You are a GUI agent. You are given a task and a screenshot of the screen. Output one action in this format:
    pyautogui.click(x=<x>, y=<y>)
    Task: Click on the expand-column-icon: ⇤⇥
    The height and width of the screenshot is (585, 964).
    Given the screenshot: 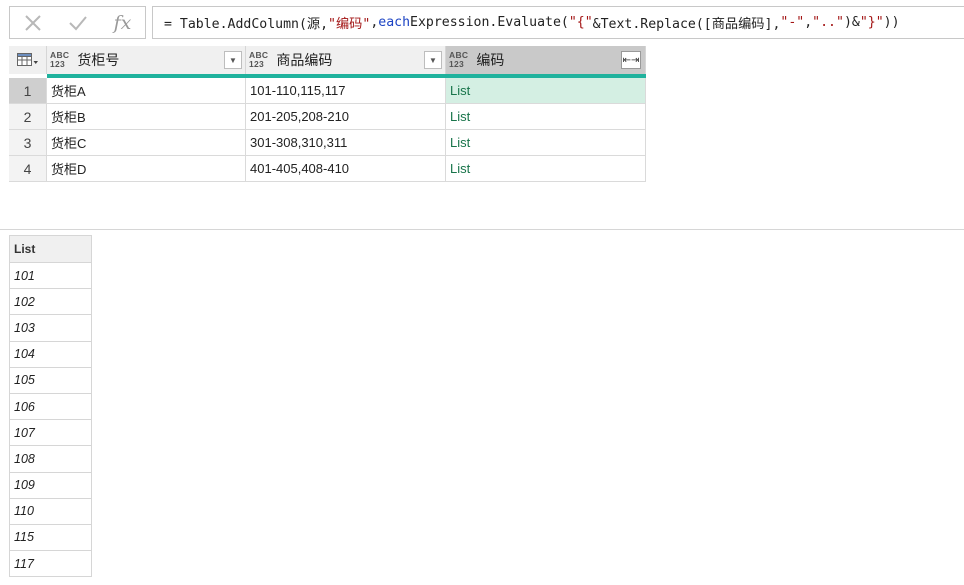 What is the action you would take?
    pyautogui.click(x=631, y=60)
    